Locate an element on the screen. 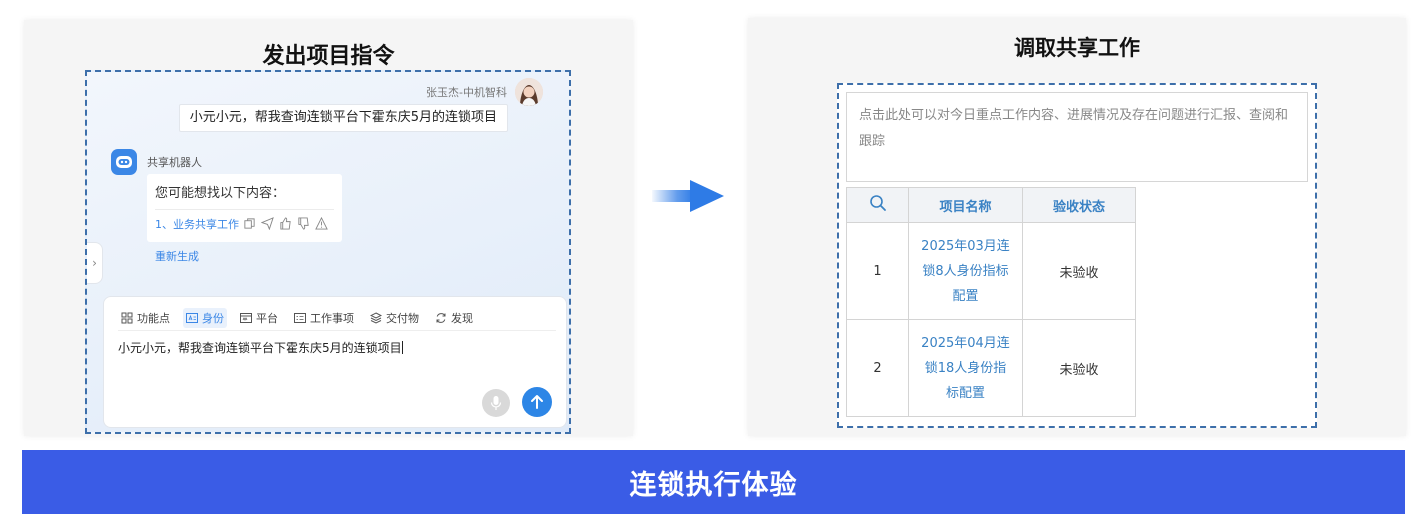 Image resolution: width=1426 pixels, height=526 pixels. row-index: 2 is located at coordinates (877, 368).